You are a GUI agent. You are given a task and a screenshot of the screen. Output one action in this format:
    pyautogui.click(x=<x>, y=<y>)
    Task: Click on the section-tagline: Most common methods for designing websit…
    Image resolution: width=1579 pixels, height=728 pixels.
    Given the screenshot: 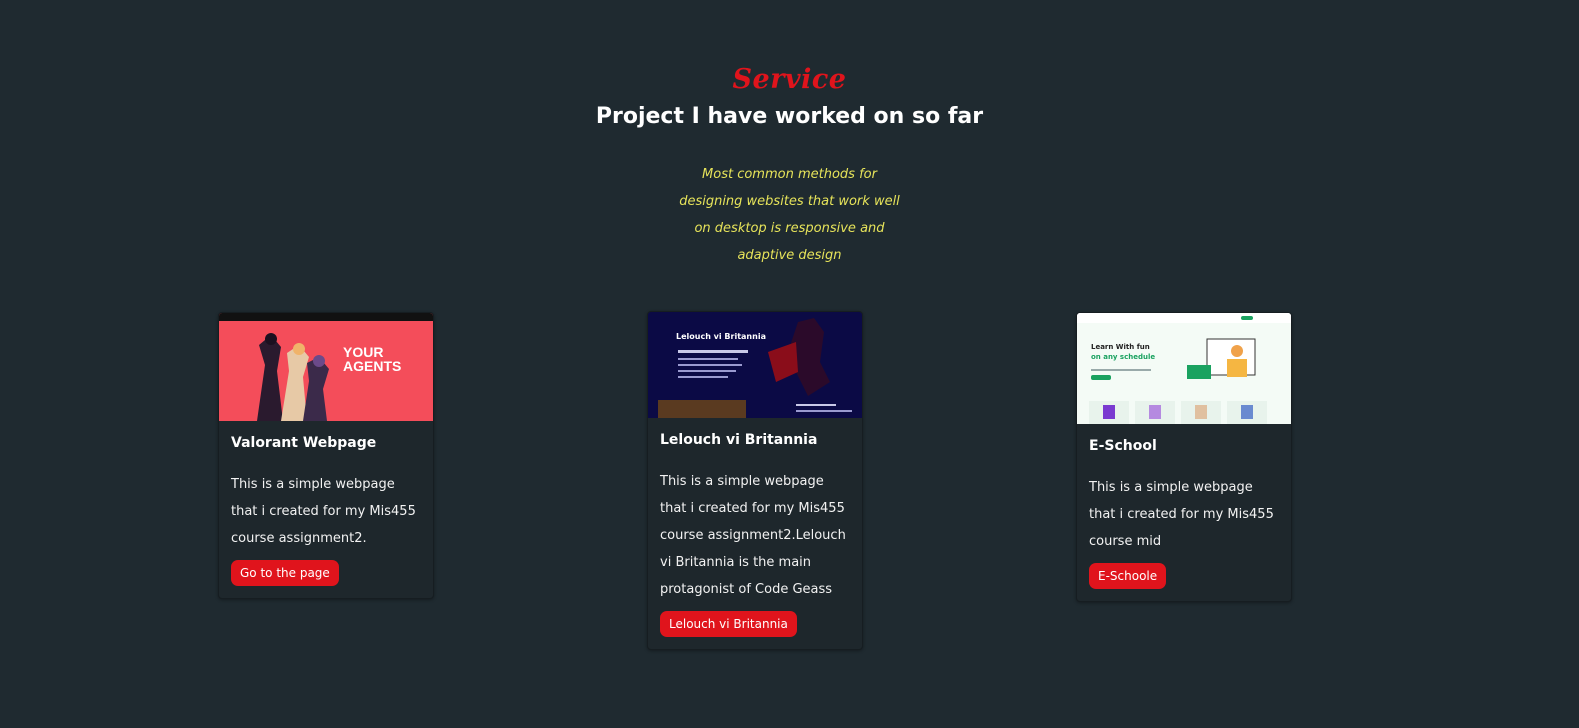 What is the action you would take?
    pyautogui.click(x=789, y=215)
    